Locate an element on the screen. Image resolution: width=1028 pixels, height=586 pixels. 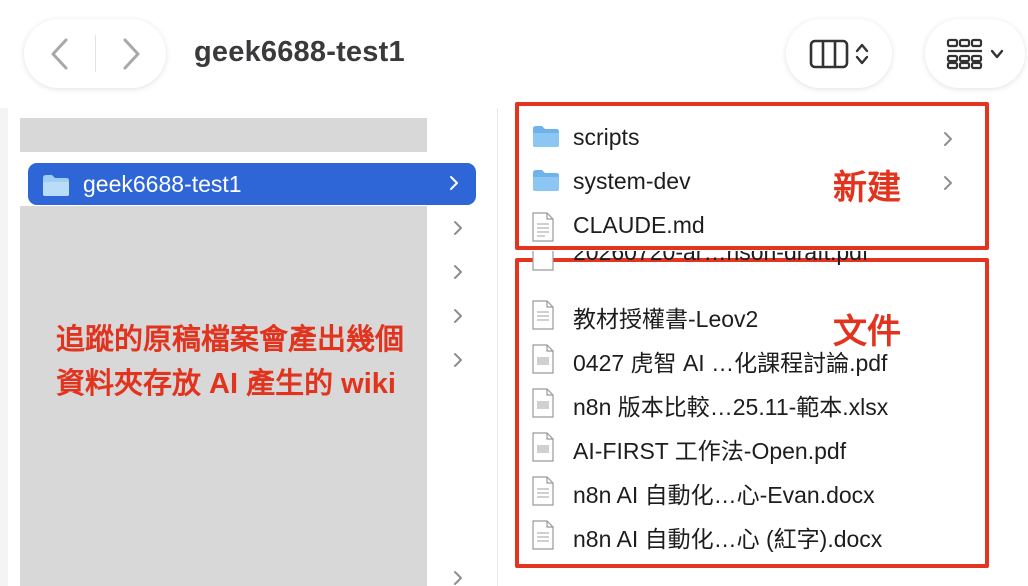
file-name: 20260720-ar…rison-draft.pdf is located at coordinates (721, 258).